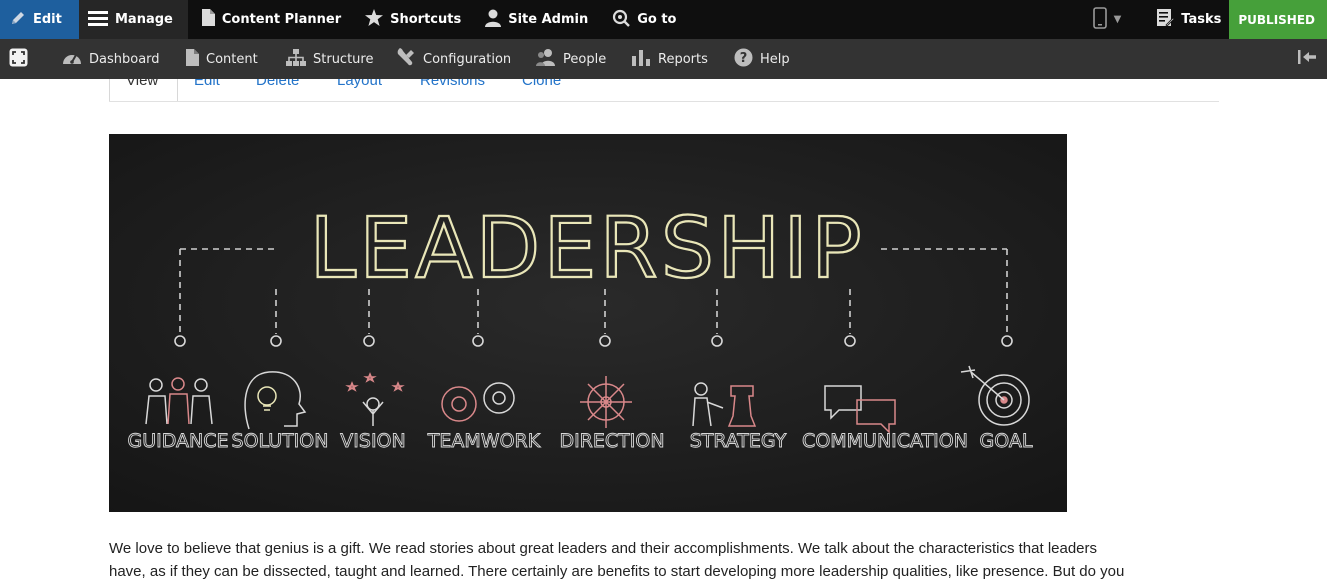 The height and width of the screenshot is (585, 1327). I want to click on menu-dashboard: Dashboard, so click(111, 59).